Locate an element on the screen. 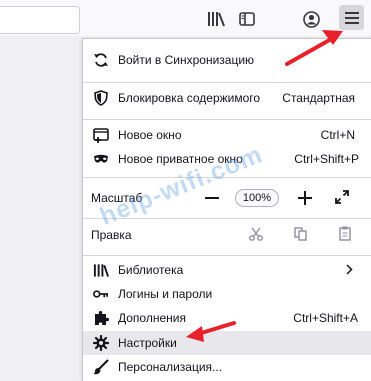 This screenshot has height=381, width=371. annotation-arrow-settings is located at coordinates (211, 331).